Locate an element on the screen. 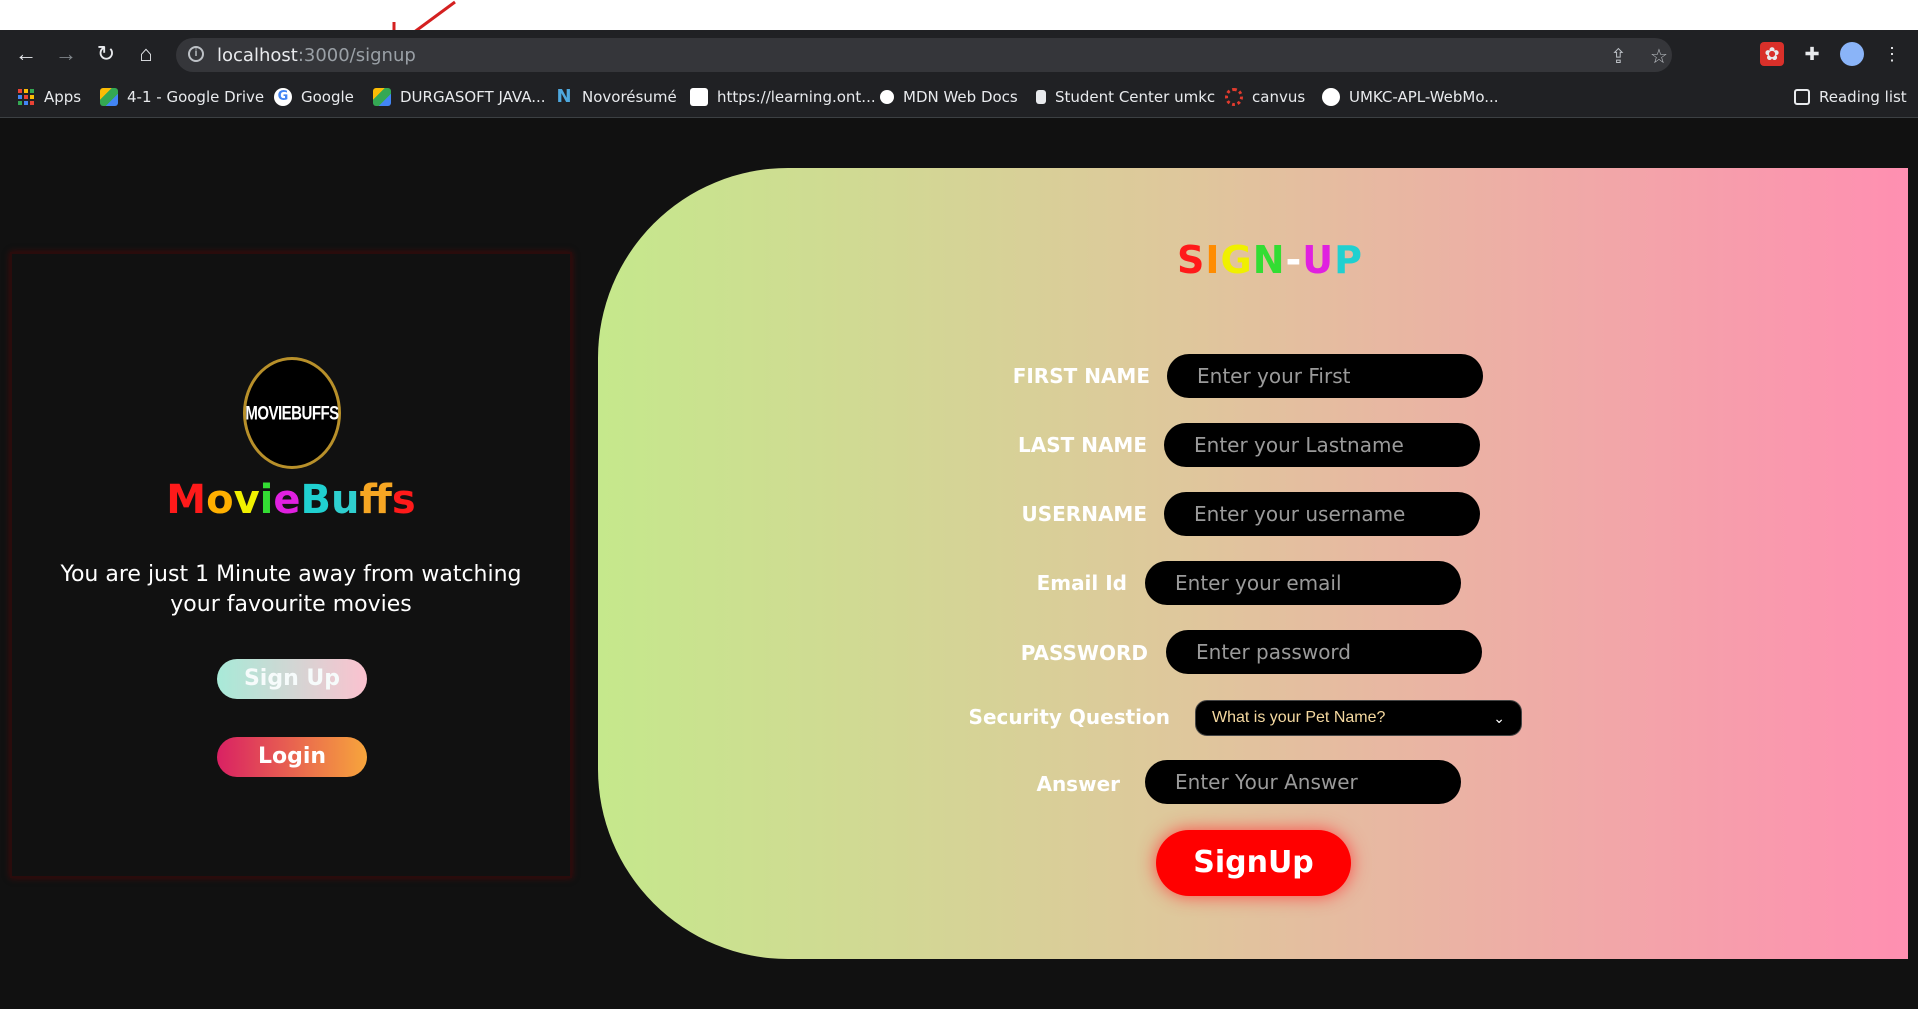 This screenshot has width=1918, height=1009. novoresume-icon: N is located at coordinates (564, 96).